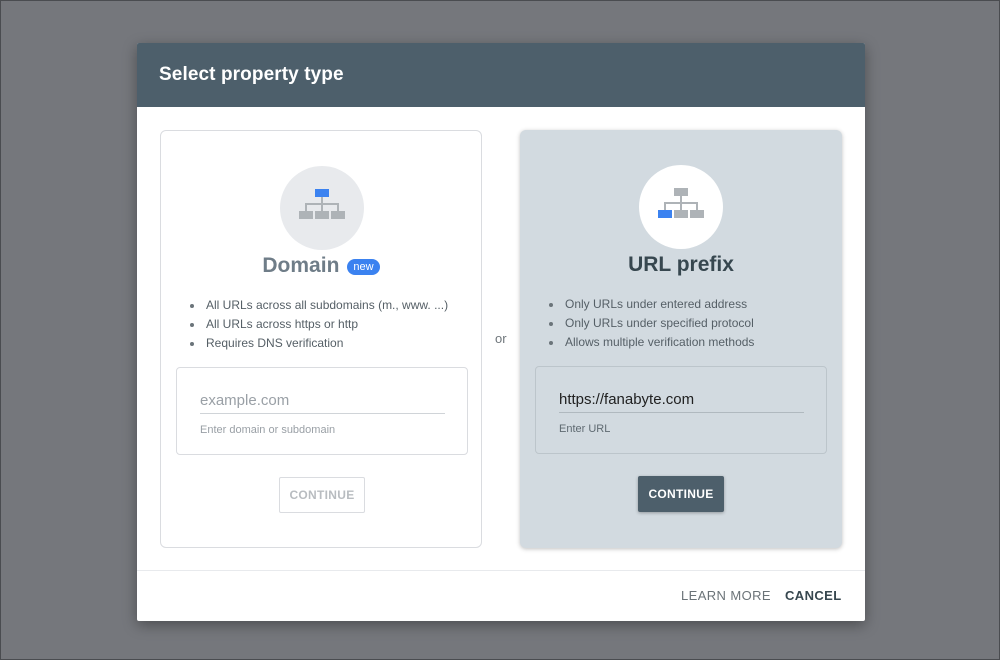 The width and height of the screenshot is (1000, 660). I want to click on or-separator: or, so click(501, 338).